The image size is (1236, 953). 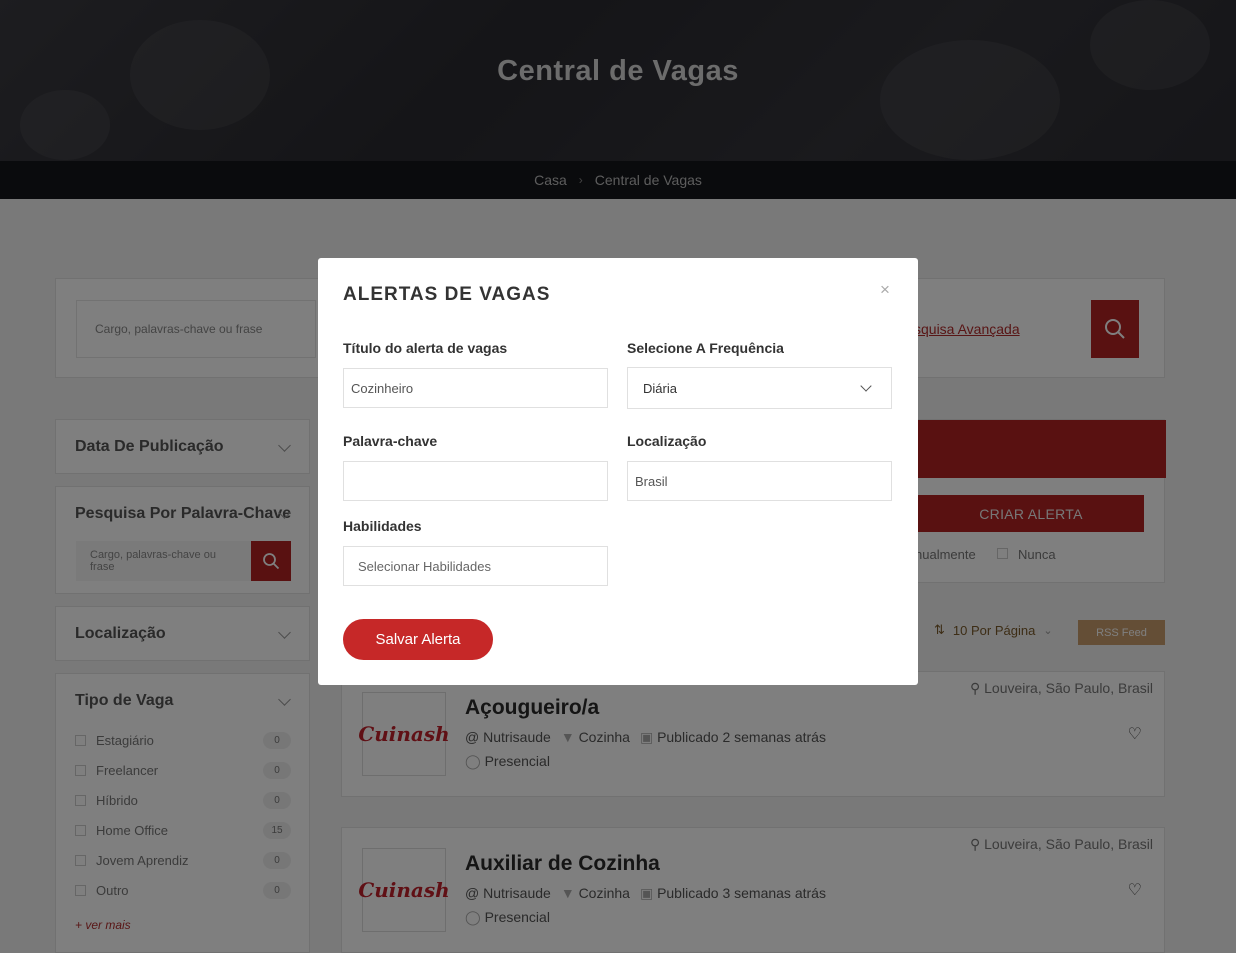 I want to click on frequency-select: Diária, so click(x=759, y=388).